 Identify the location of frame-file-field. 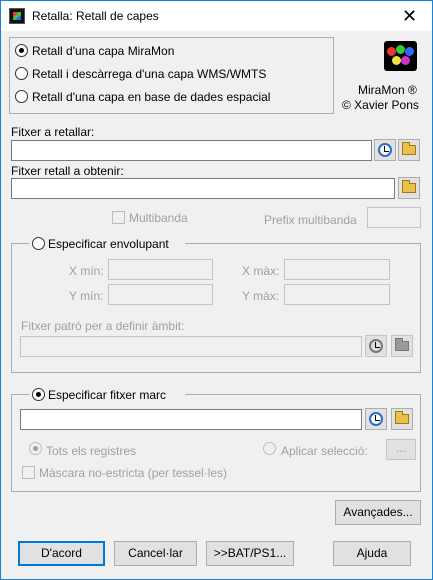
(191, 419).